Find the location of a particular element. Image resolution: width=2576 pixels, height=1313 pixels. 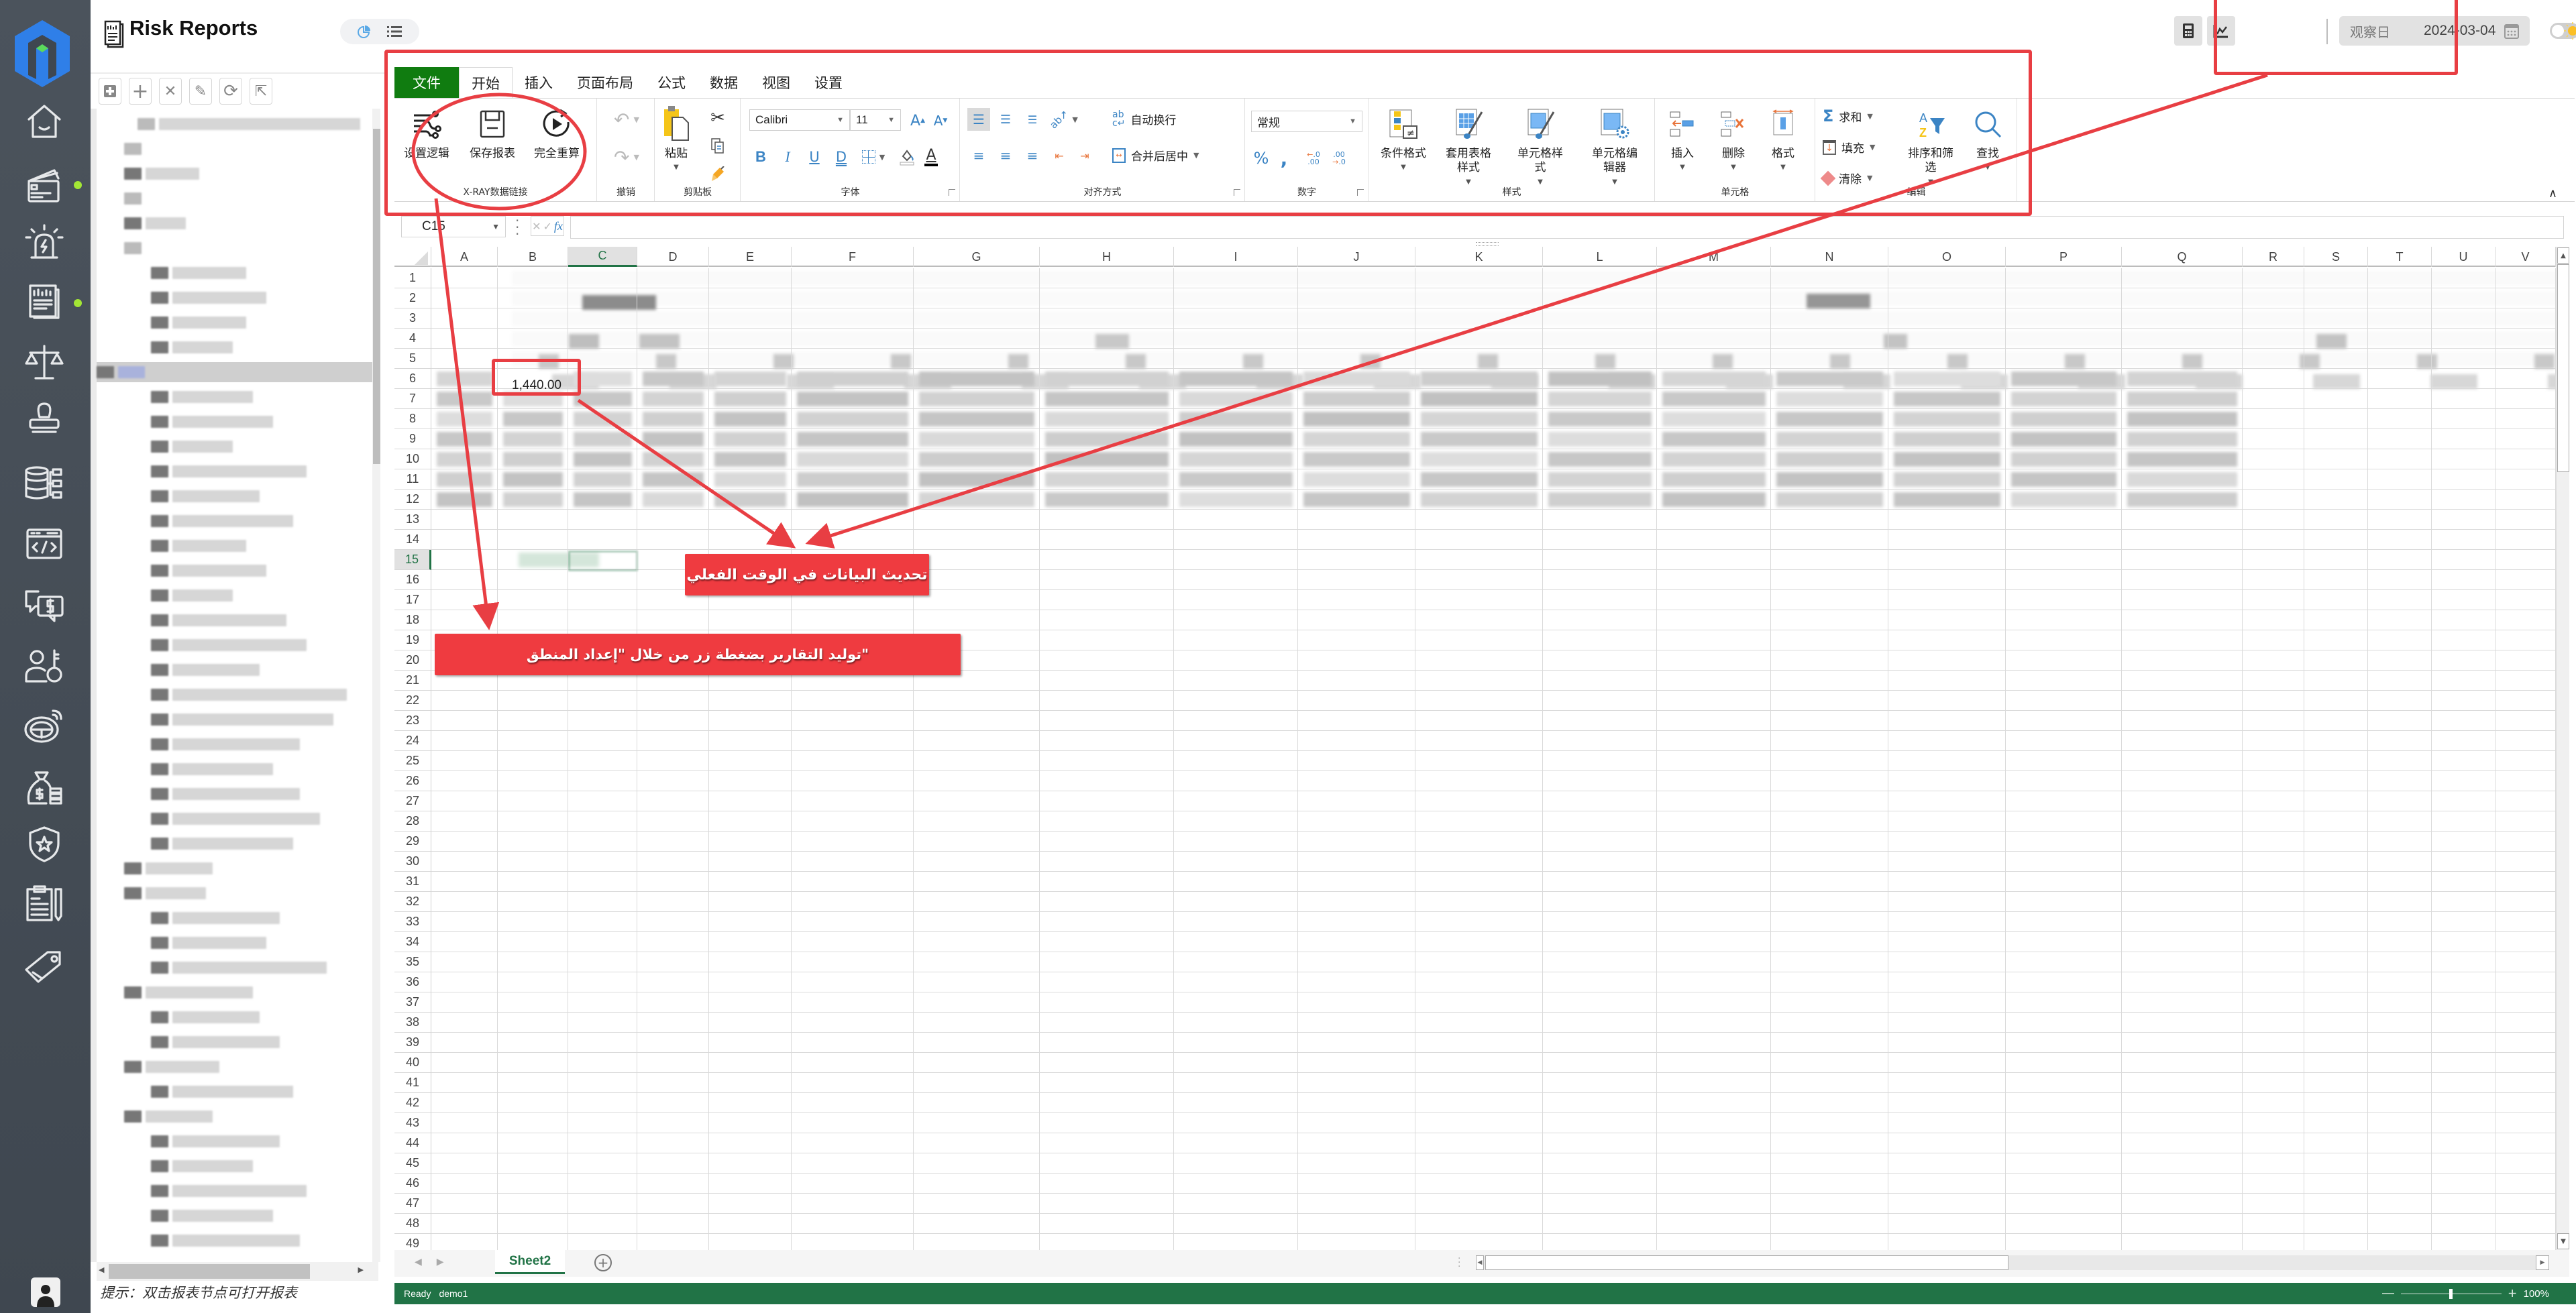

row-header-32: 32 is located at coordinates (412, 902).